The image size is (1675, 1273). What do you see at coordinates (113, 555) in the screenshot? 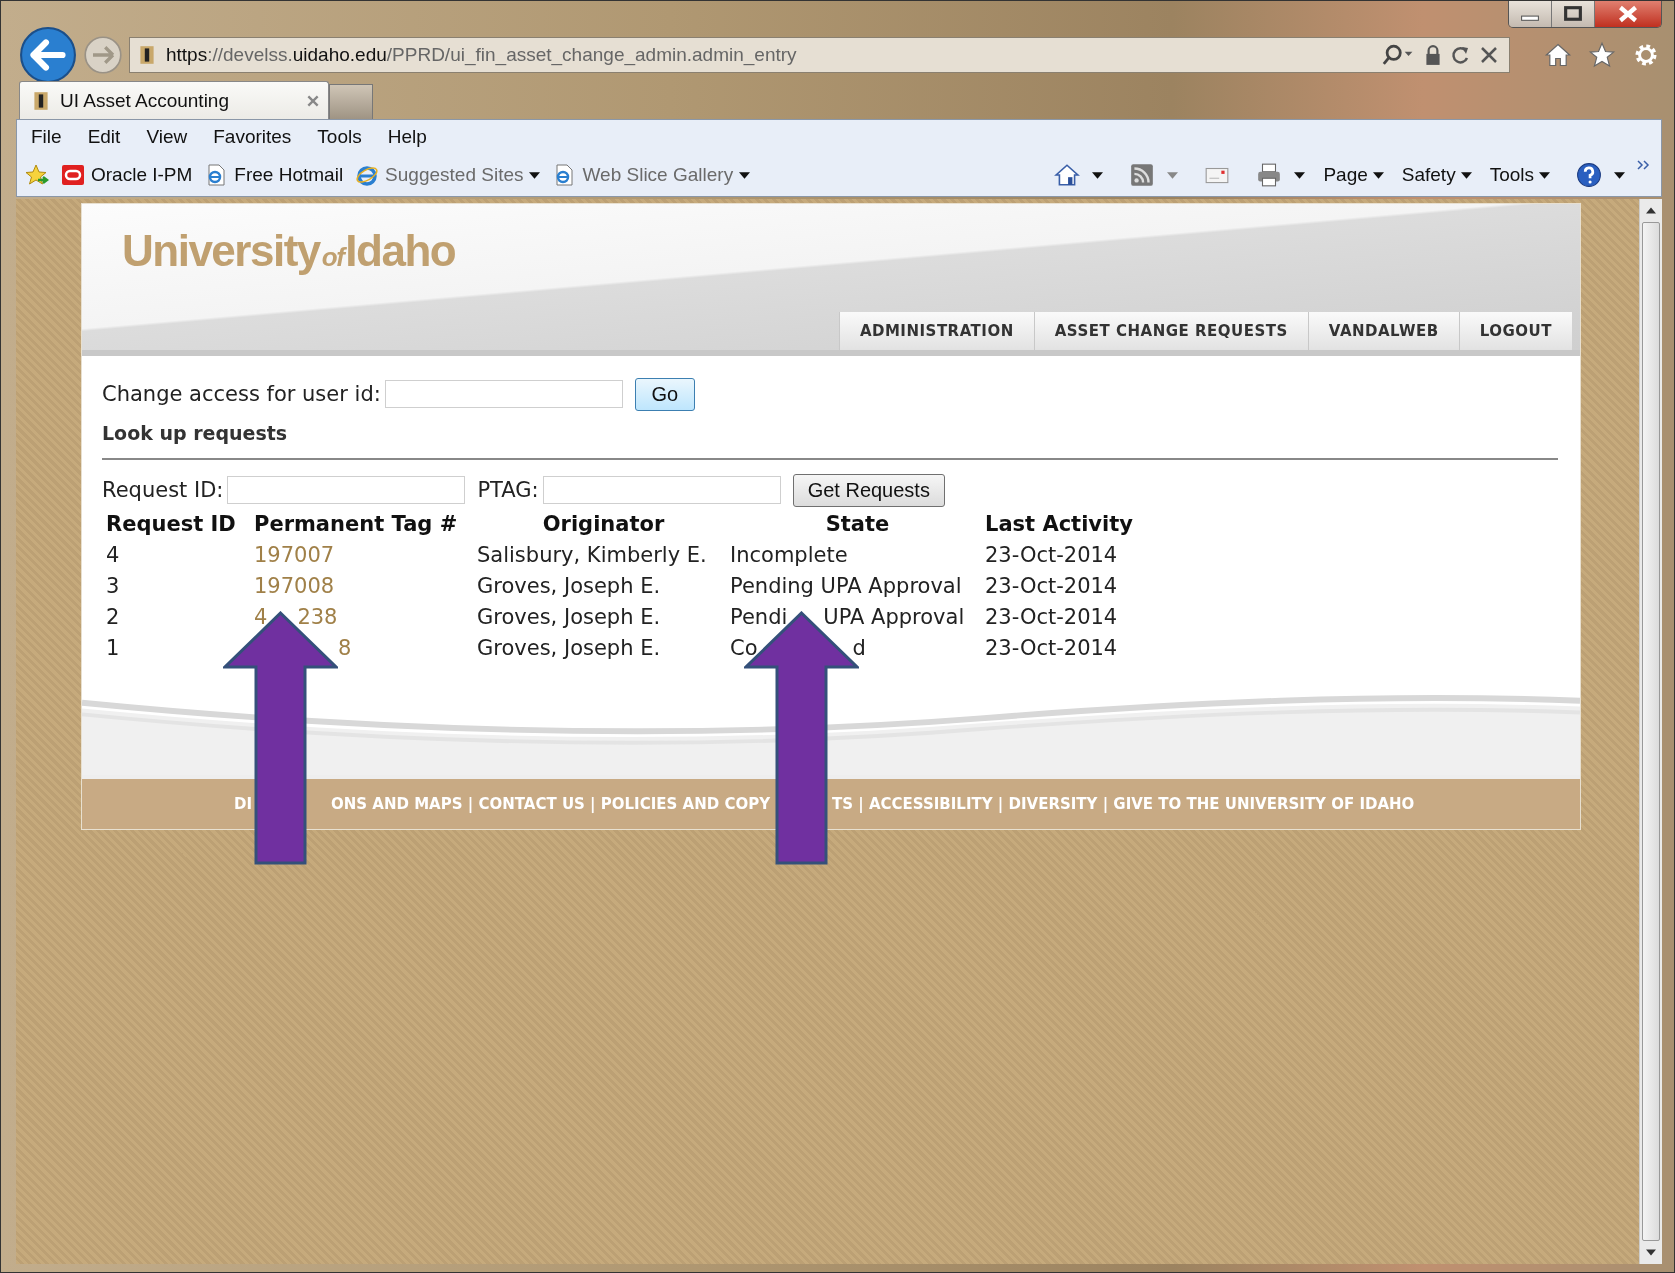
I see `table-cell: 4` at bounding box center [113, 555].